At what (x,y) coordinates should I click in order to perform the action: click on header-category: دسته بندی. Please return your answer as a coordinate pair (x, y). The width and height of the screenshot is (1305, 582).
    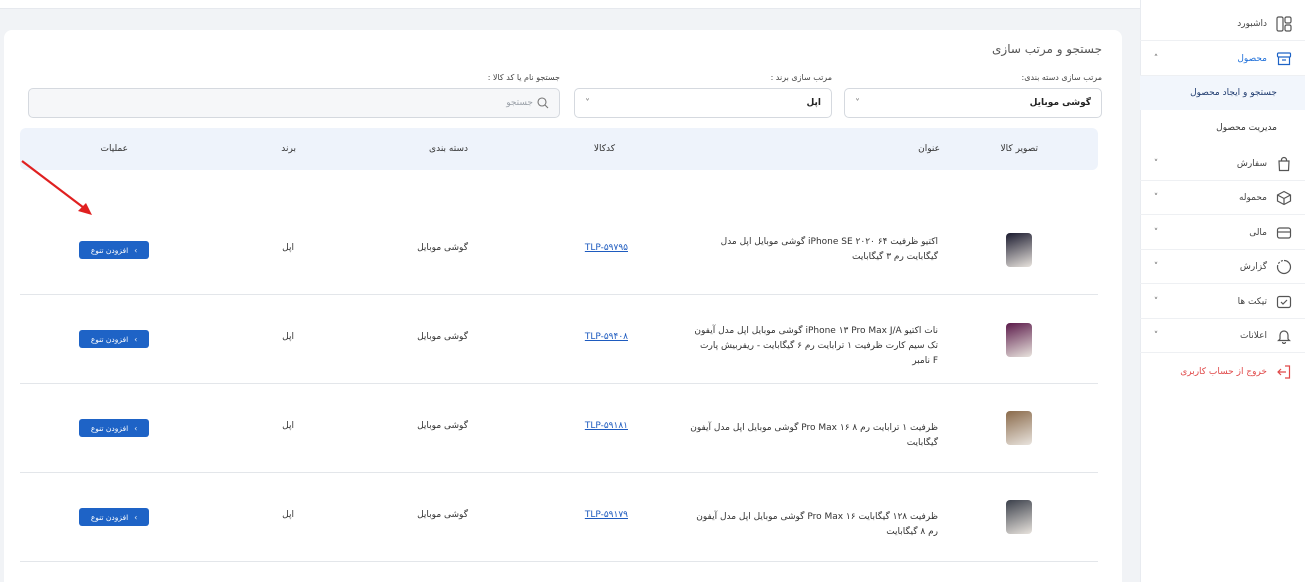
    Looking at the image, I should click on (448, 149).